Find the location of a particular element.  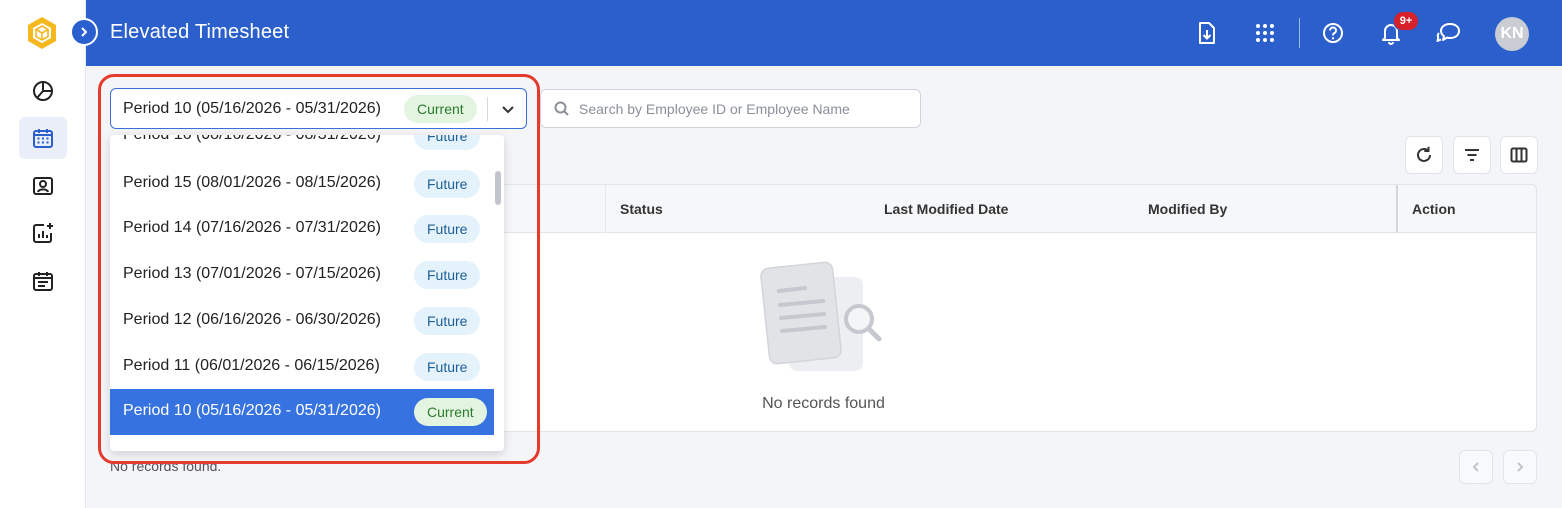

document-download-icon is located at coordinates (1207, 33).